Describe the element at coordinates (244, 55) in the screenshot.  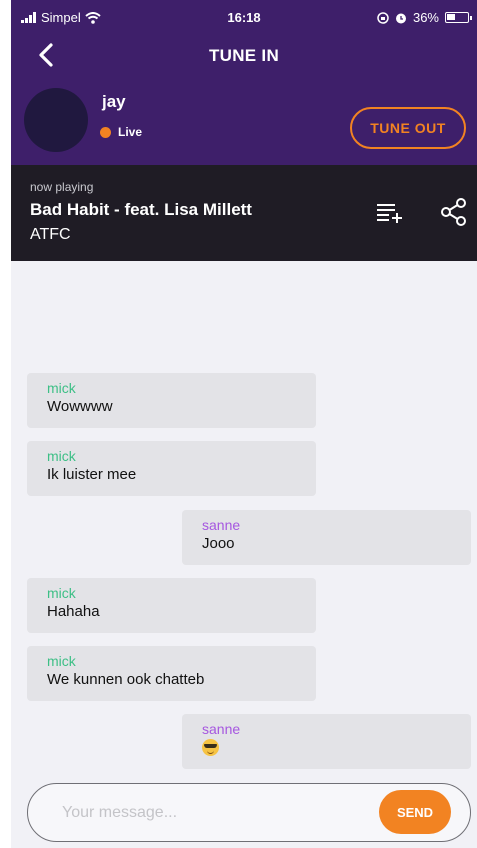
I see `page-title: TUNE IN` at that location.